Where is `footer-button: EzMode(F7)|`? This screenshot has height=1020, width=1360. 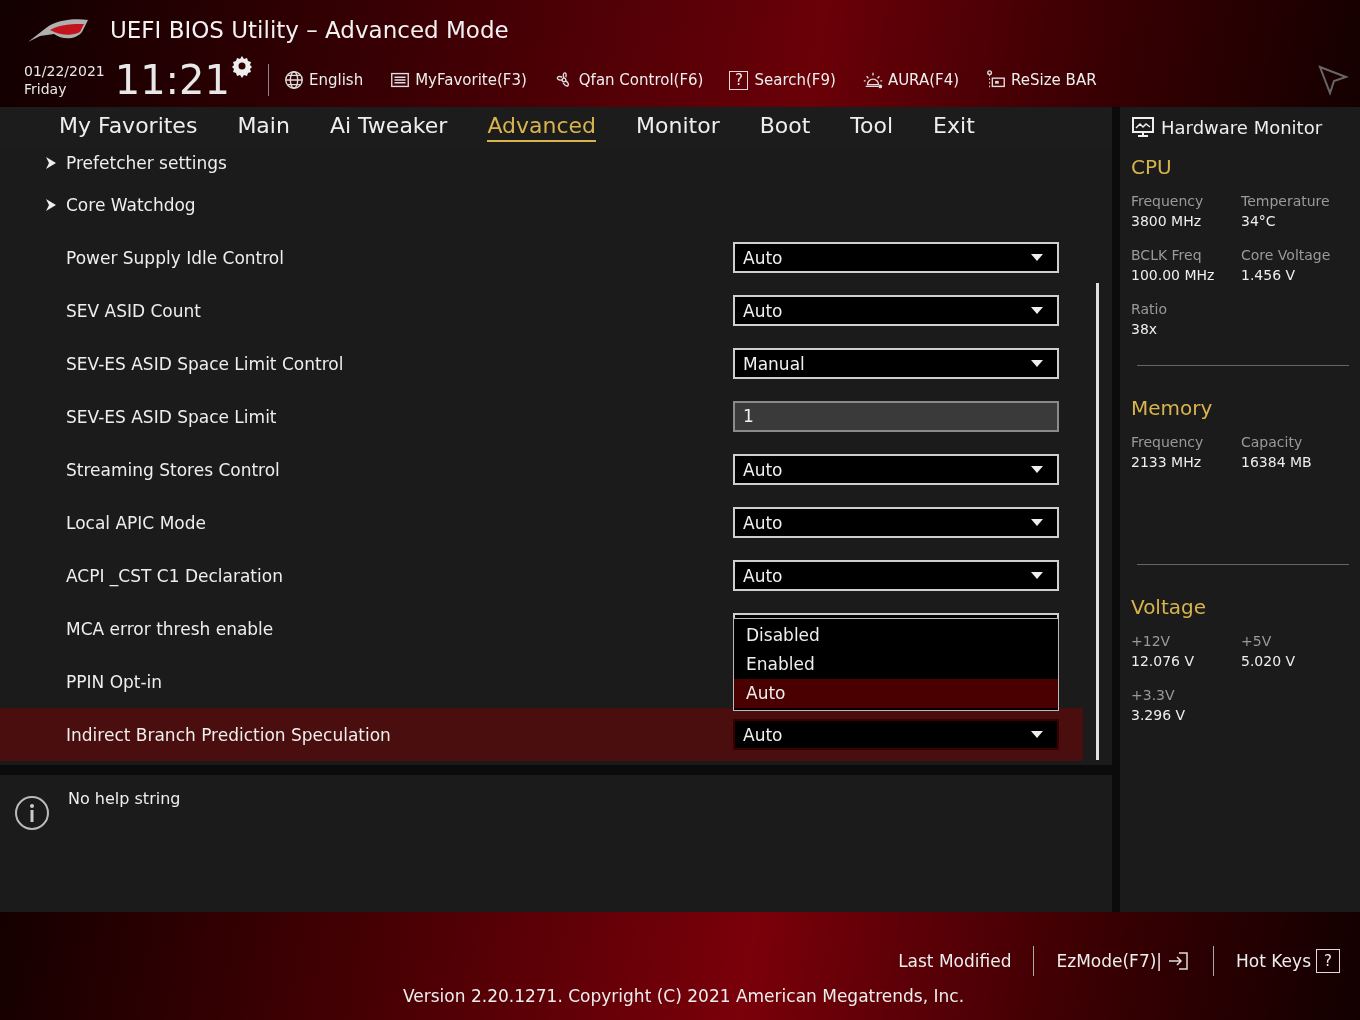 footer-button: EzMode(F7)| is located at coordinates (1124, 961).